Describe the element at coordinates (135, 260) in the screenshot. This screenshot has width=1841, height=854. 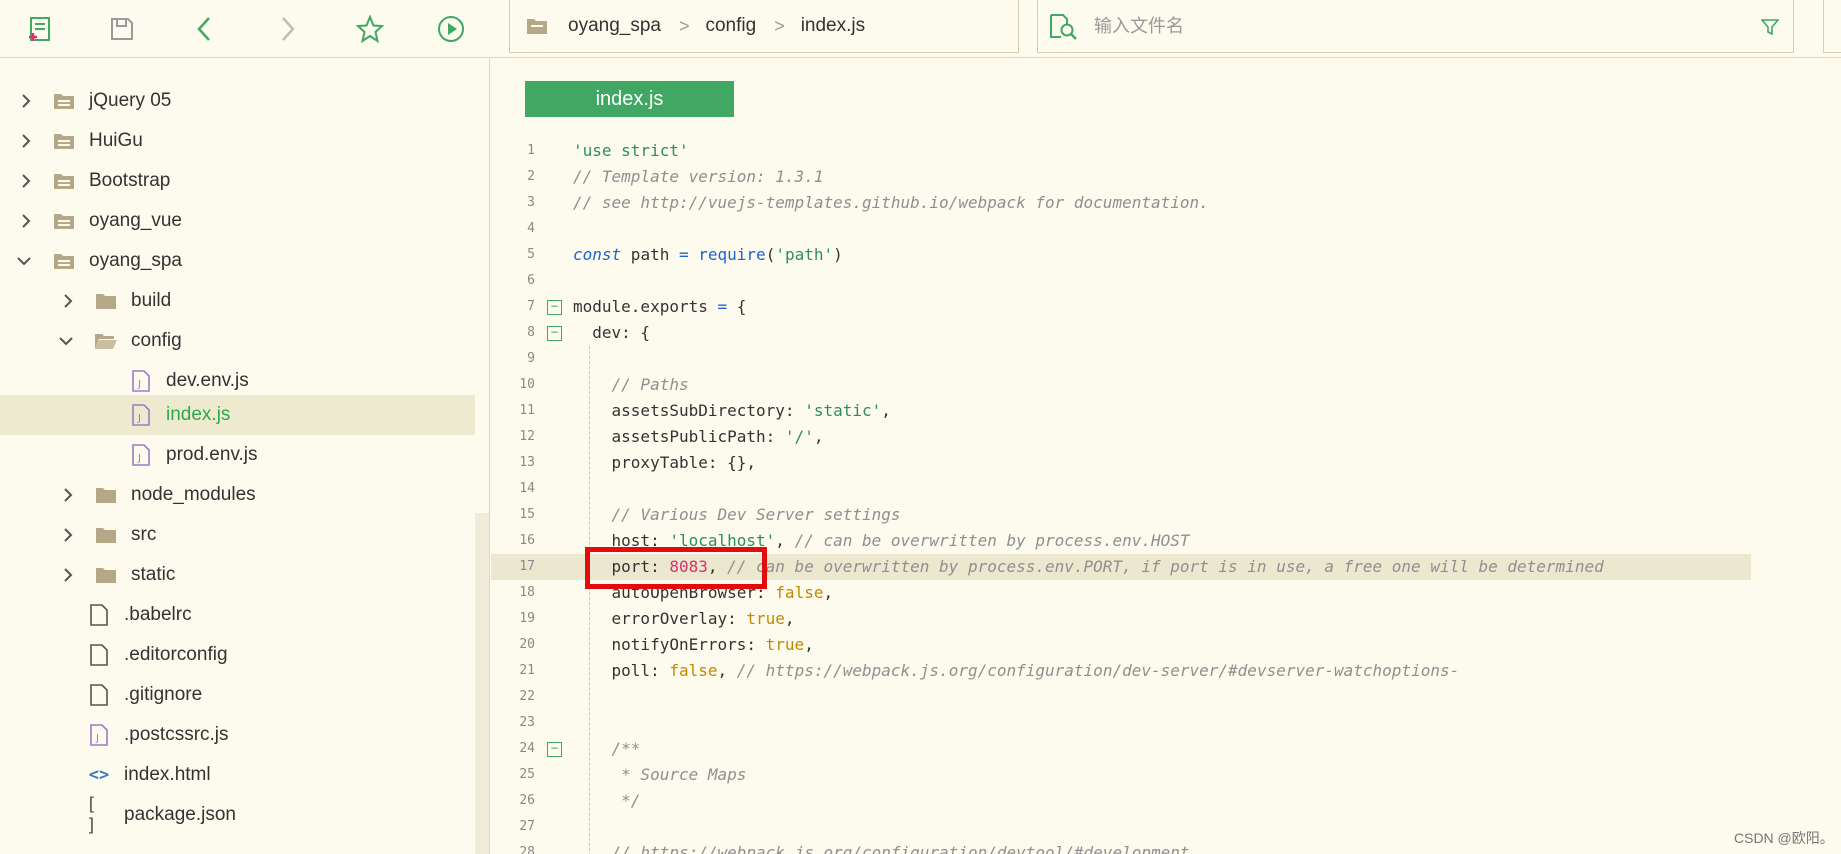
I see `tree-item-label: oyang_spa` at that location.